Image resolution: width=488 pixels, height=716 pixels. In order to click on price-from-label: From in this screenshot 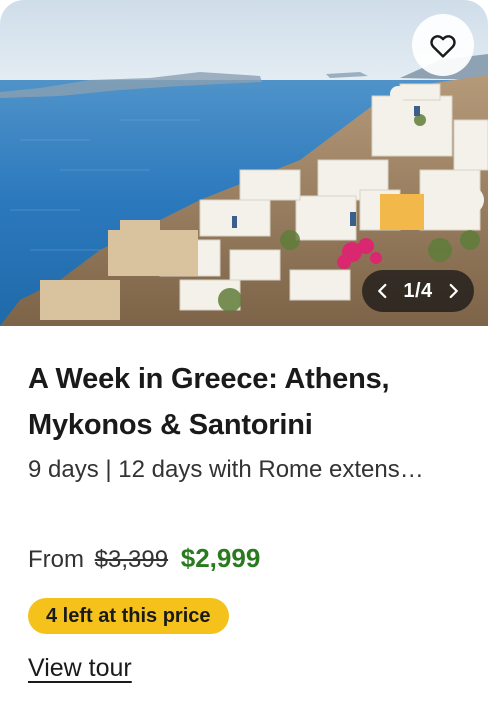, I will do `click(56, 559)`.